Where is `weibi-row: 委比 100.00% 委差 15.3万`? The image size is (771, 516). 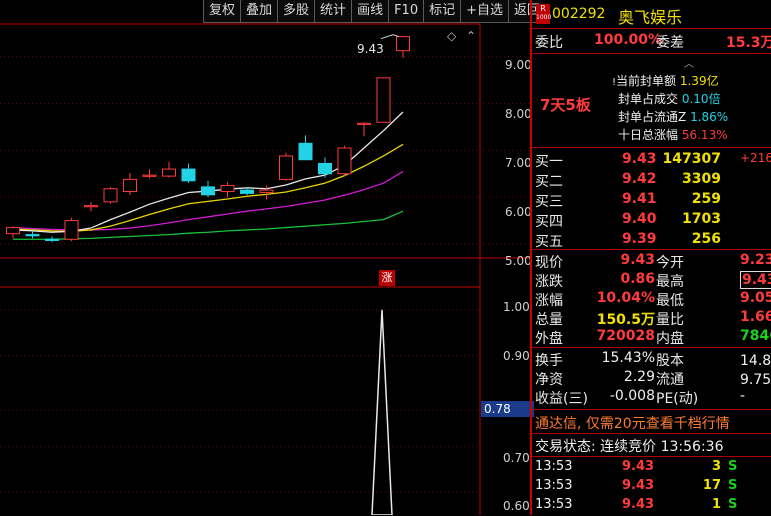
weibi-row: 委比 100.00% 委差 15.3万 is located at coordinates (651, 41).